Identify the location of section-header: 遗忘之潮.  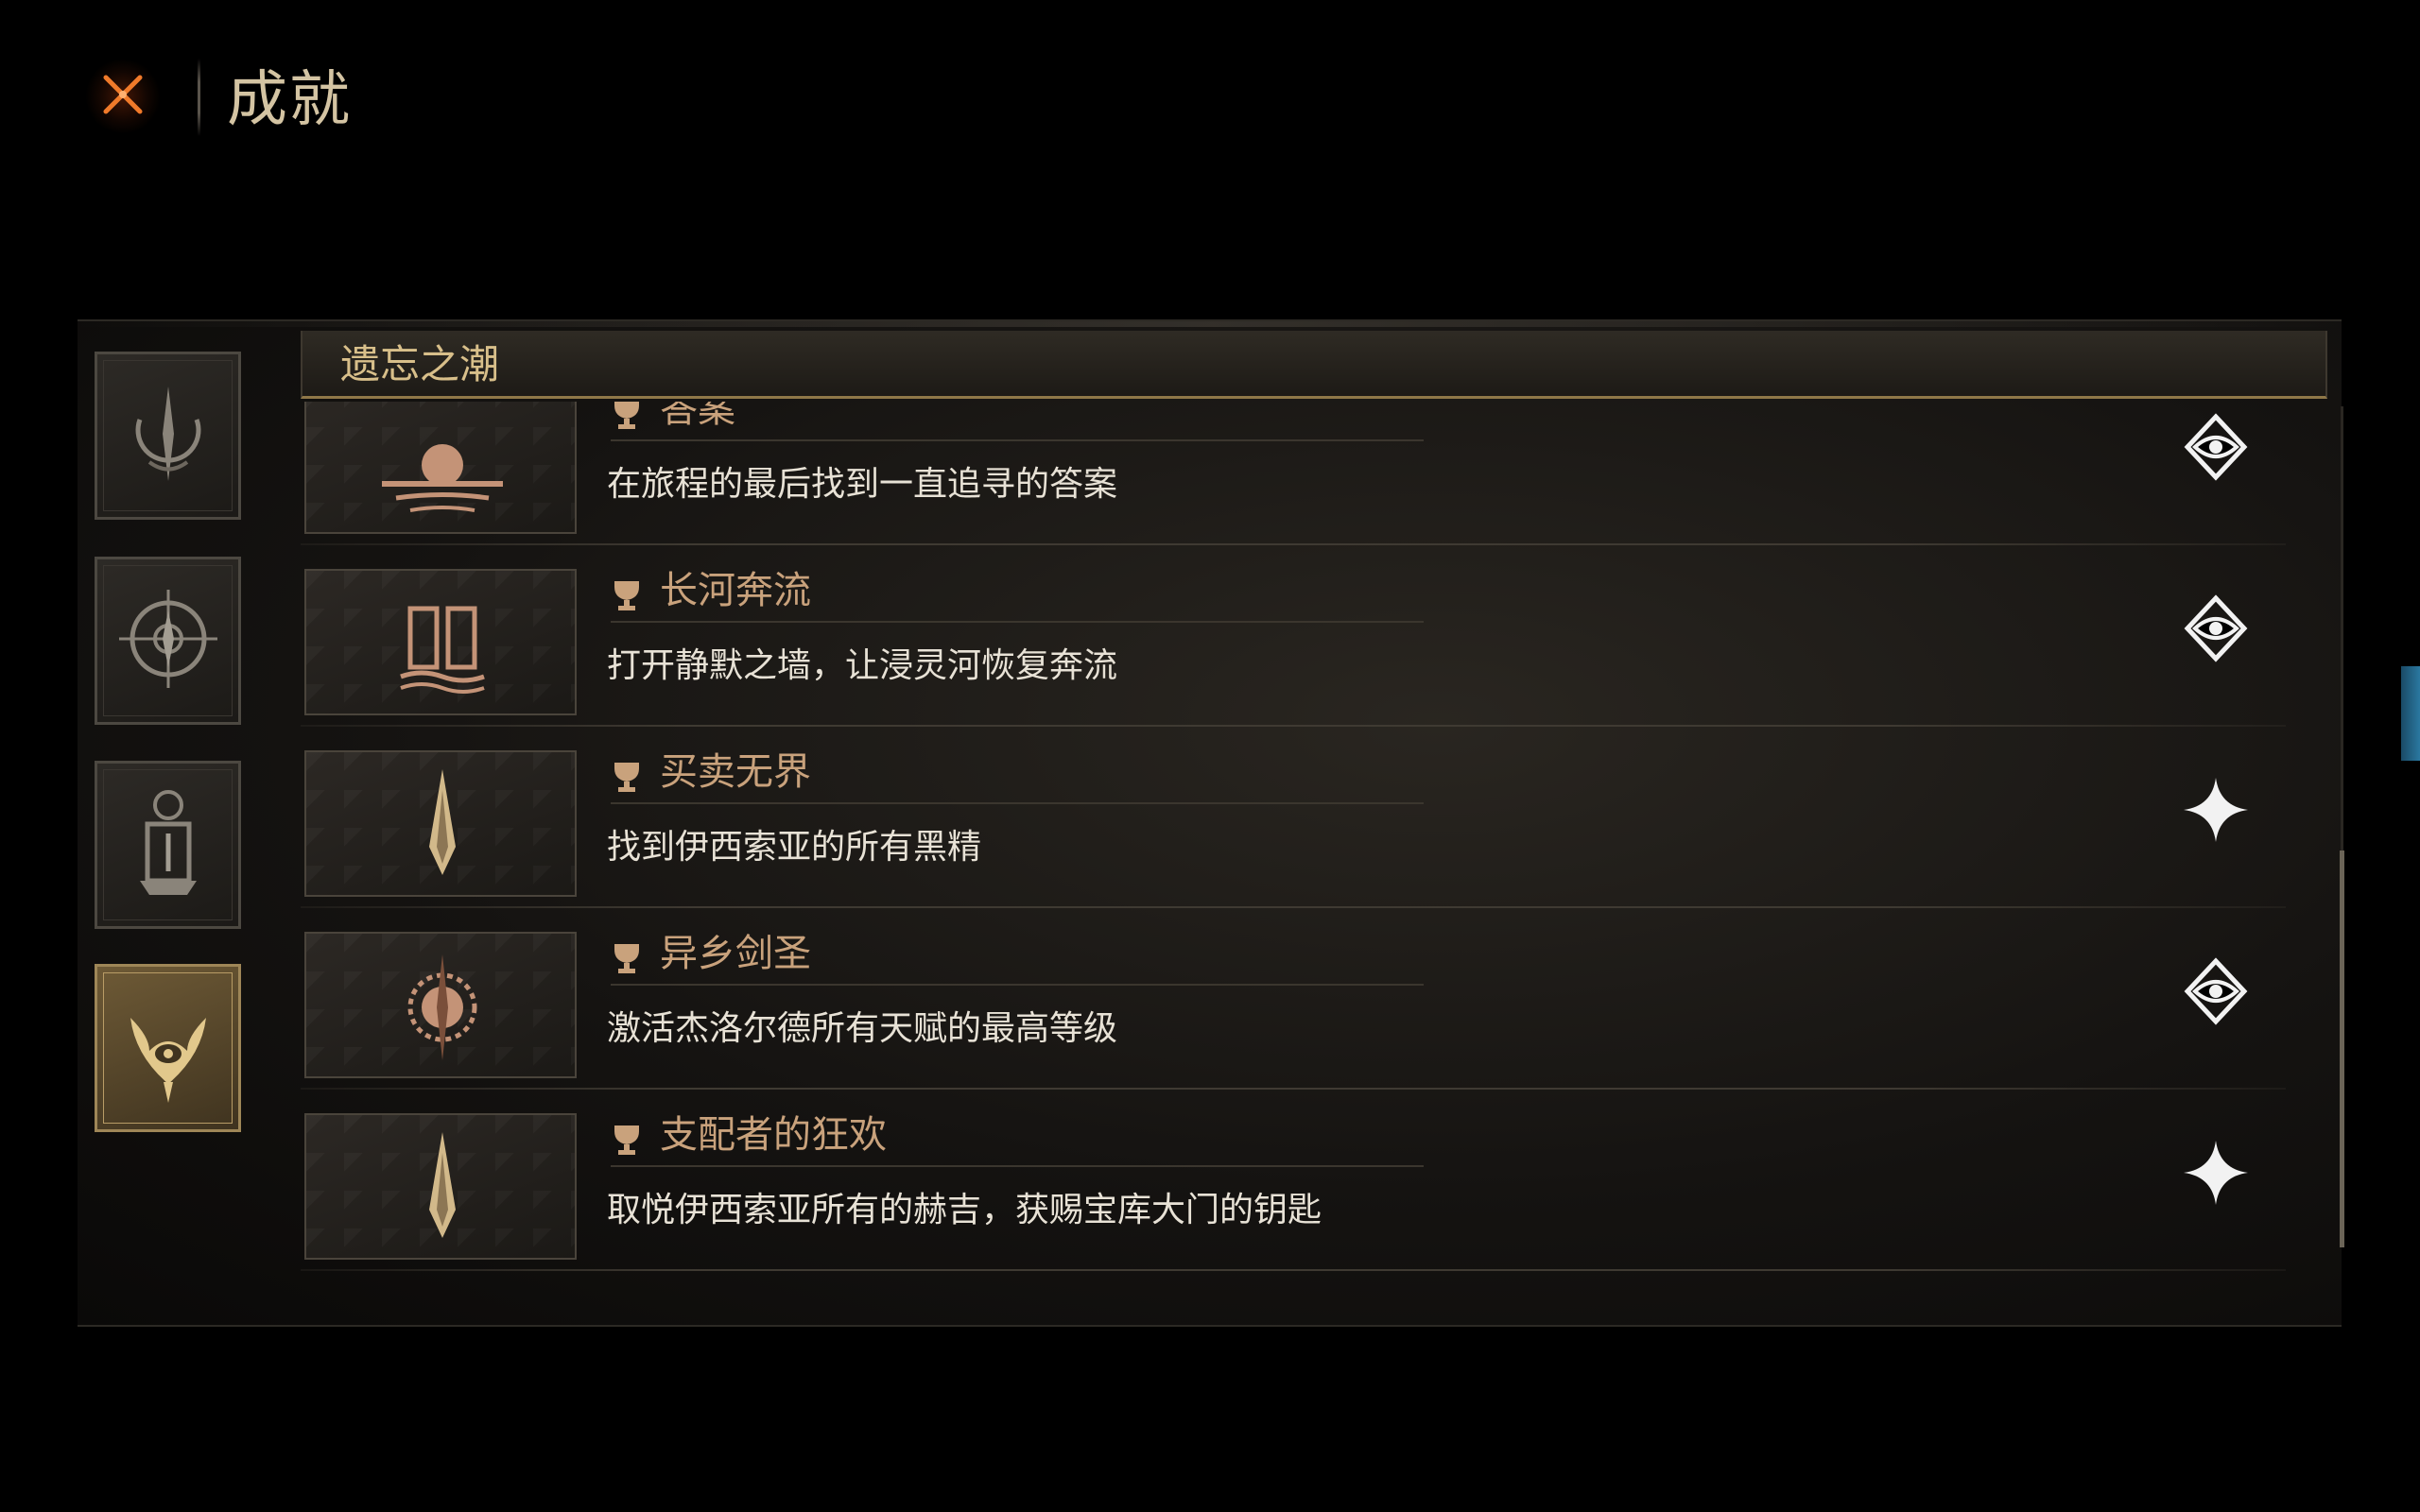
(1314, 365).